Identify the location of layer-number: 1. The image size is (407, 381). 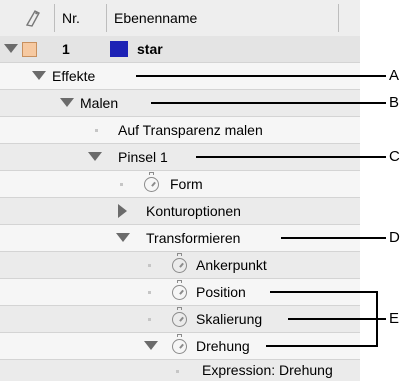
(66, 49).